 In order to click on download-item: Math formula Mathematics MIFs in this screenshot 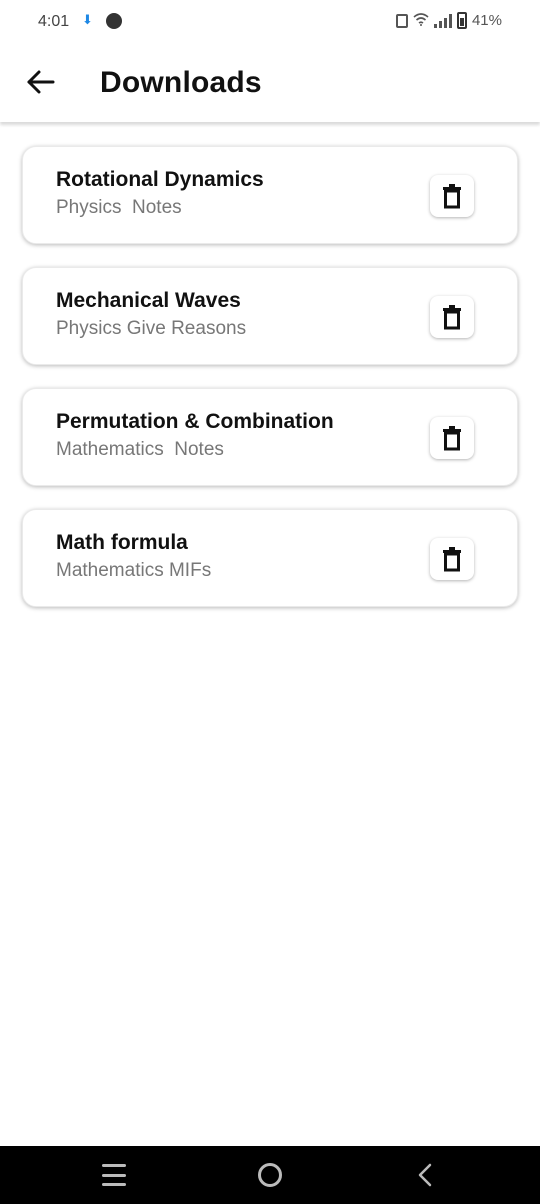, I will do `click(270, 558)`.